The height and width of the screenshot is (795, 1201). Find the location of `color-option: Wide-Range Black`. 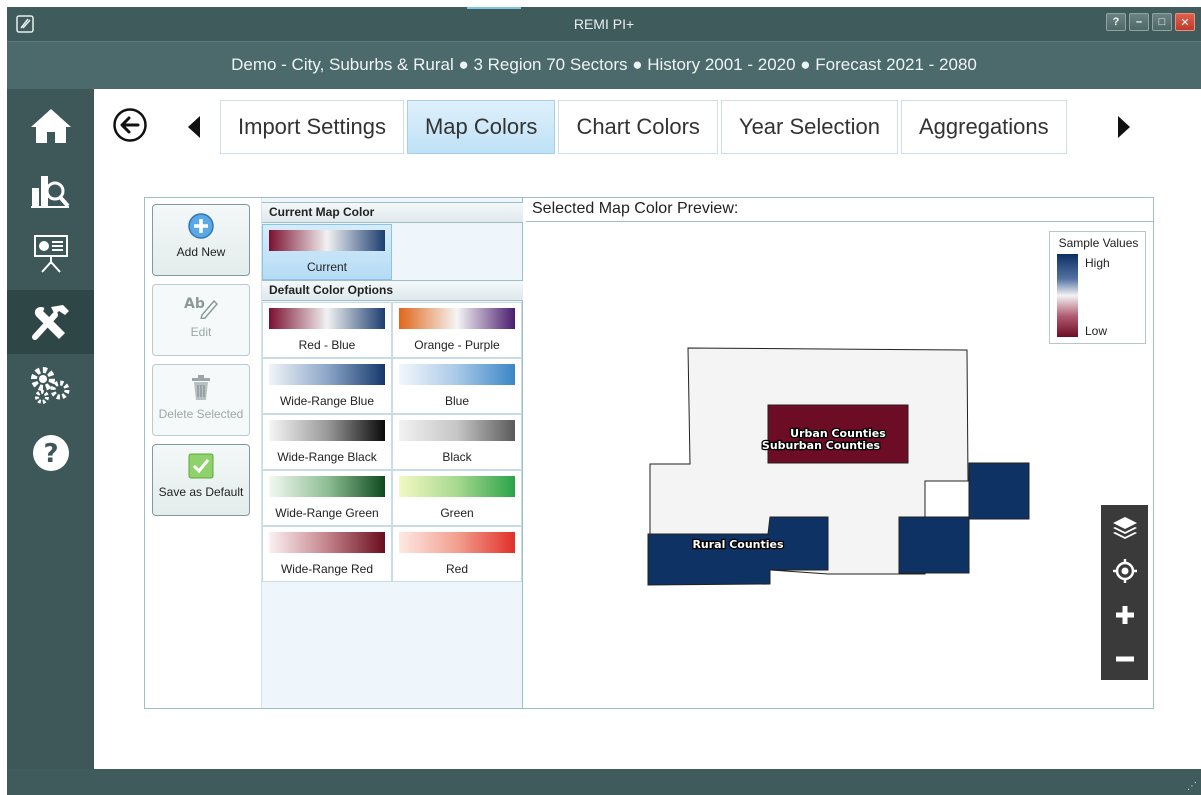

color-option: Wide-Range Black is located at coordinates (327, 442).